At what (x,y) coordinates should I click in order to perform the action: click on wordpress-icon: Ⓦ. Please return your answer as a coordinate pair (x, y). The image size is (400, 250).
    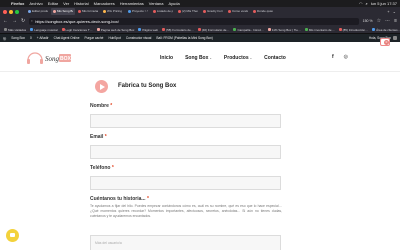
    Looking at the image, I should click on (4, 38).